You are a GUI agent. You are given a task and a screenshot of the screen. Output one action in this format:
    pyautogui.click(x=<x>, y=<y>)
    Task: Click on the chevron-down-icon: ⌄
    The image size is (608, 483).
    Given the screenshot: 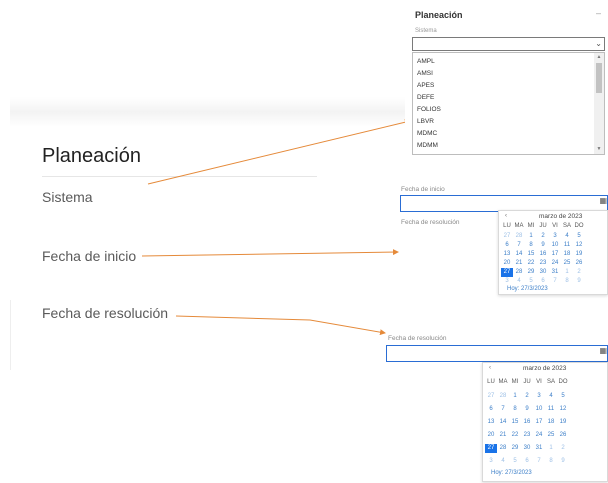 What is the action you would take?
    pyautogui.click(x=598, y=43)
    